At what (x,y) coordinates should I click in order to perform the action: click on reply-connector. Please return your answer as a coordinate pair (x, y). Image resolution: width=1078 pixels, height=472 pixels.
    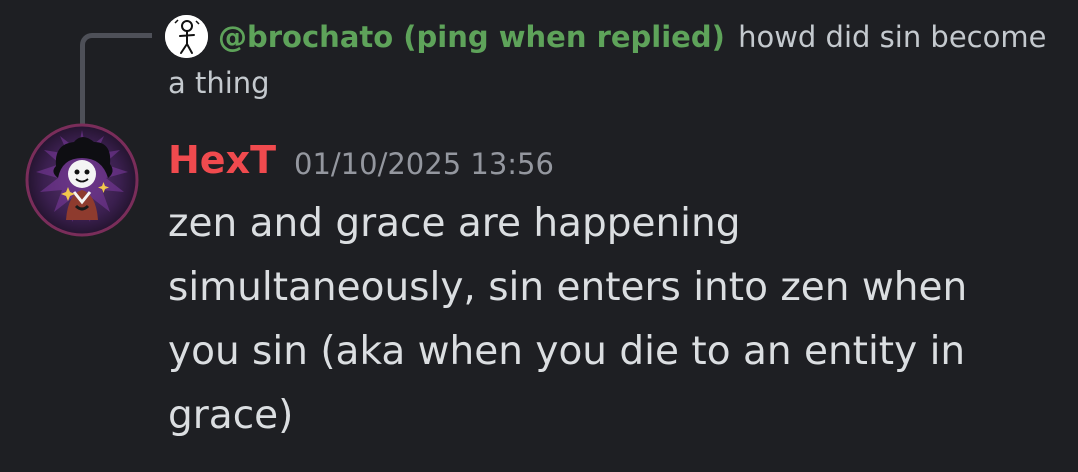
    Looking at the image, I should click on (116, 79).